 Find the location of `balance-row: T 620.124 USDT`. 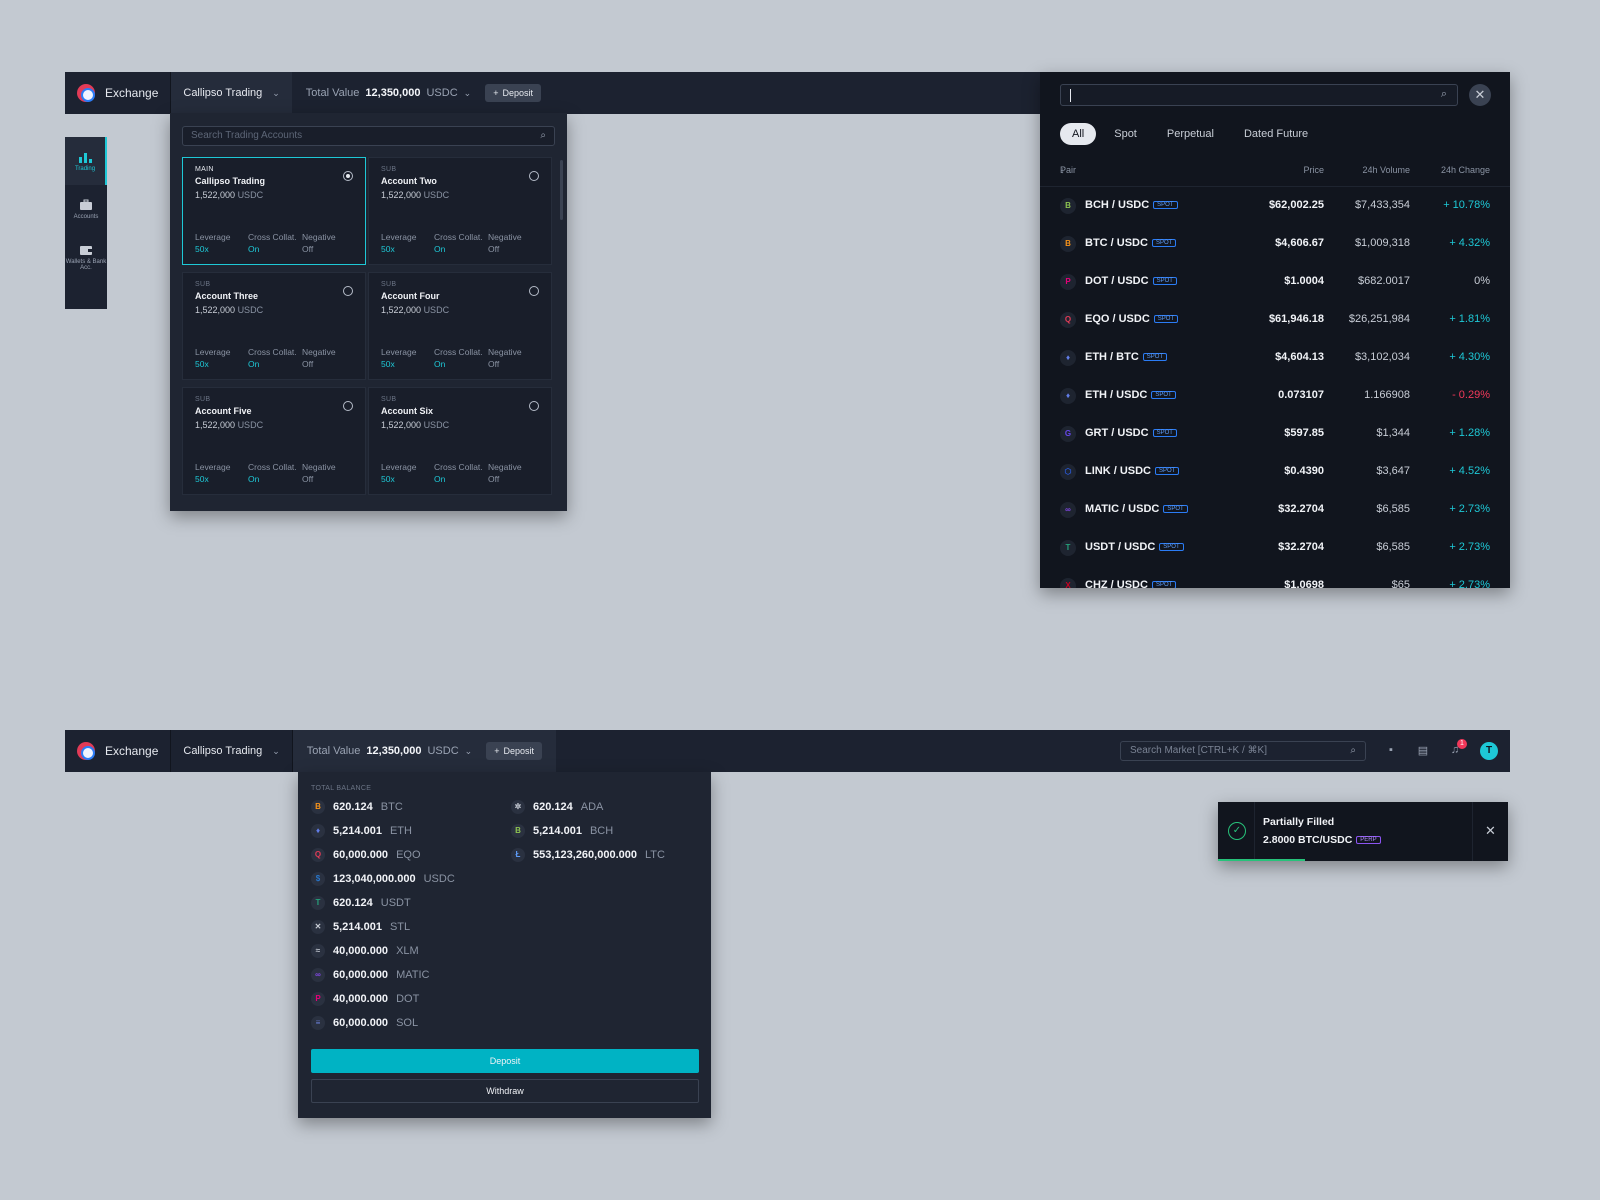

balance-row: T 620.124 USDT is located at coordinates (361, 903).